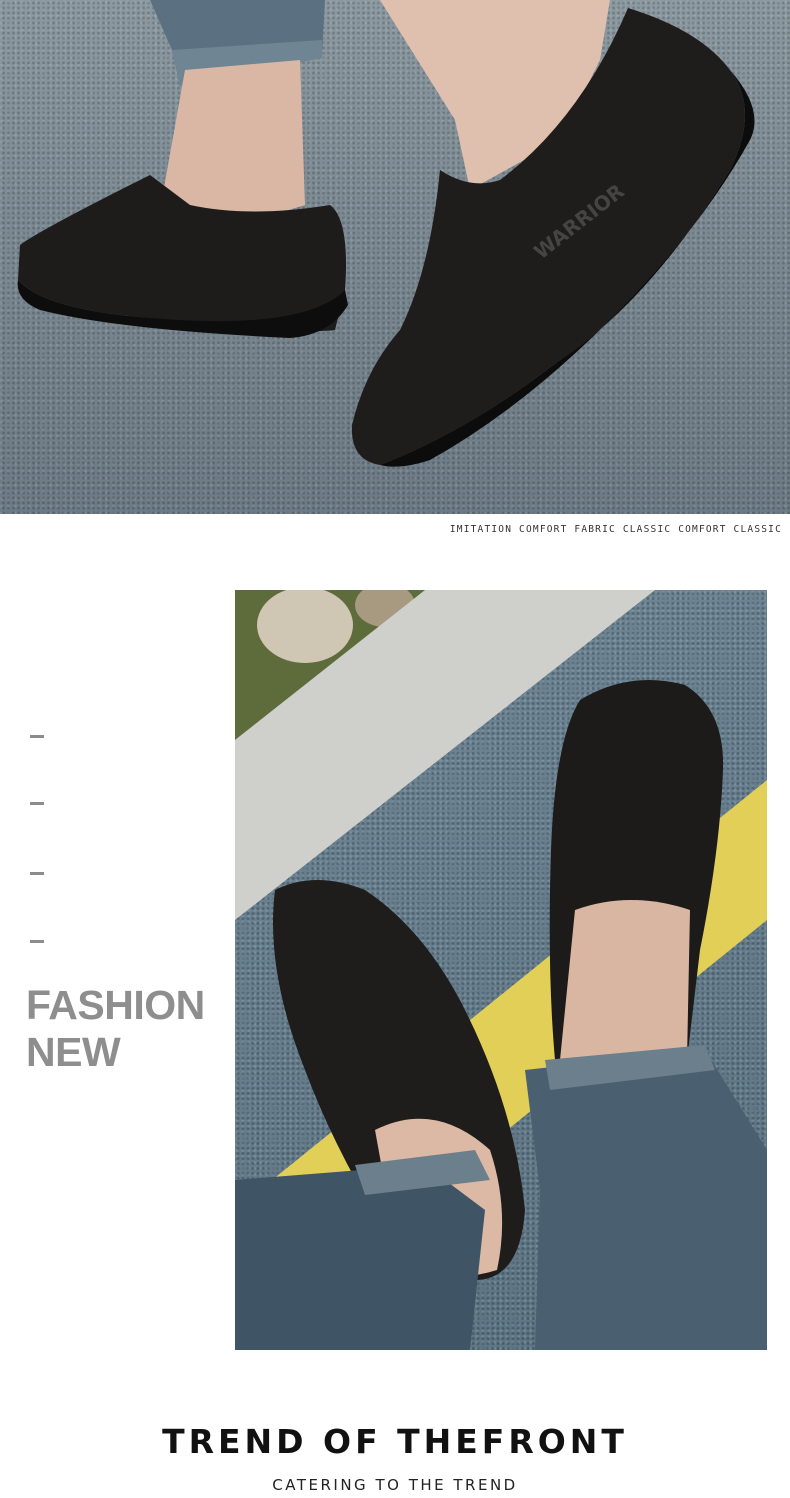 This screenshot has width=790, height=1498. Describe the element at coordinates (73, 1052) in the screenshot. I see `heading-line-2: NEW` at that location.